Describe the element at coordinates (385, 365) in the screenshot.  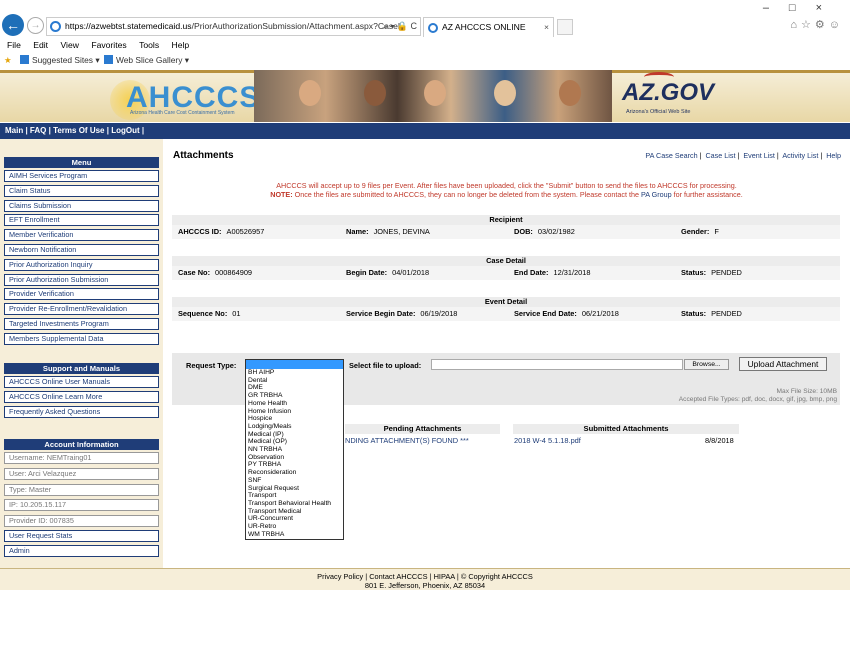
I see `select-file-label: Select file to upload:` at that location.